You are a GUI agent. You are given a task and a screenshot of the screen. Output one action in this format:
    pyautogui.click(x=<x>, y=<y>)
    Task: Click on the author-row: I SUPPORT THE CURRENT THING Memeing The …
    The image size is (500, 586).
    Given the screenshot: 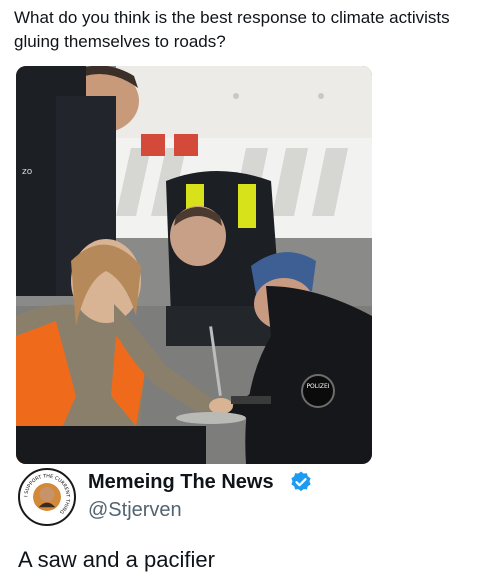 What is the action you would take?
    pyautogui.click(x=252, y=495)
    